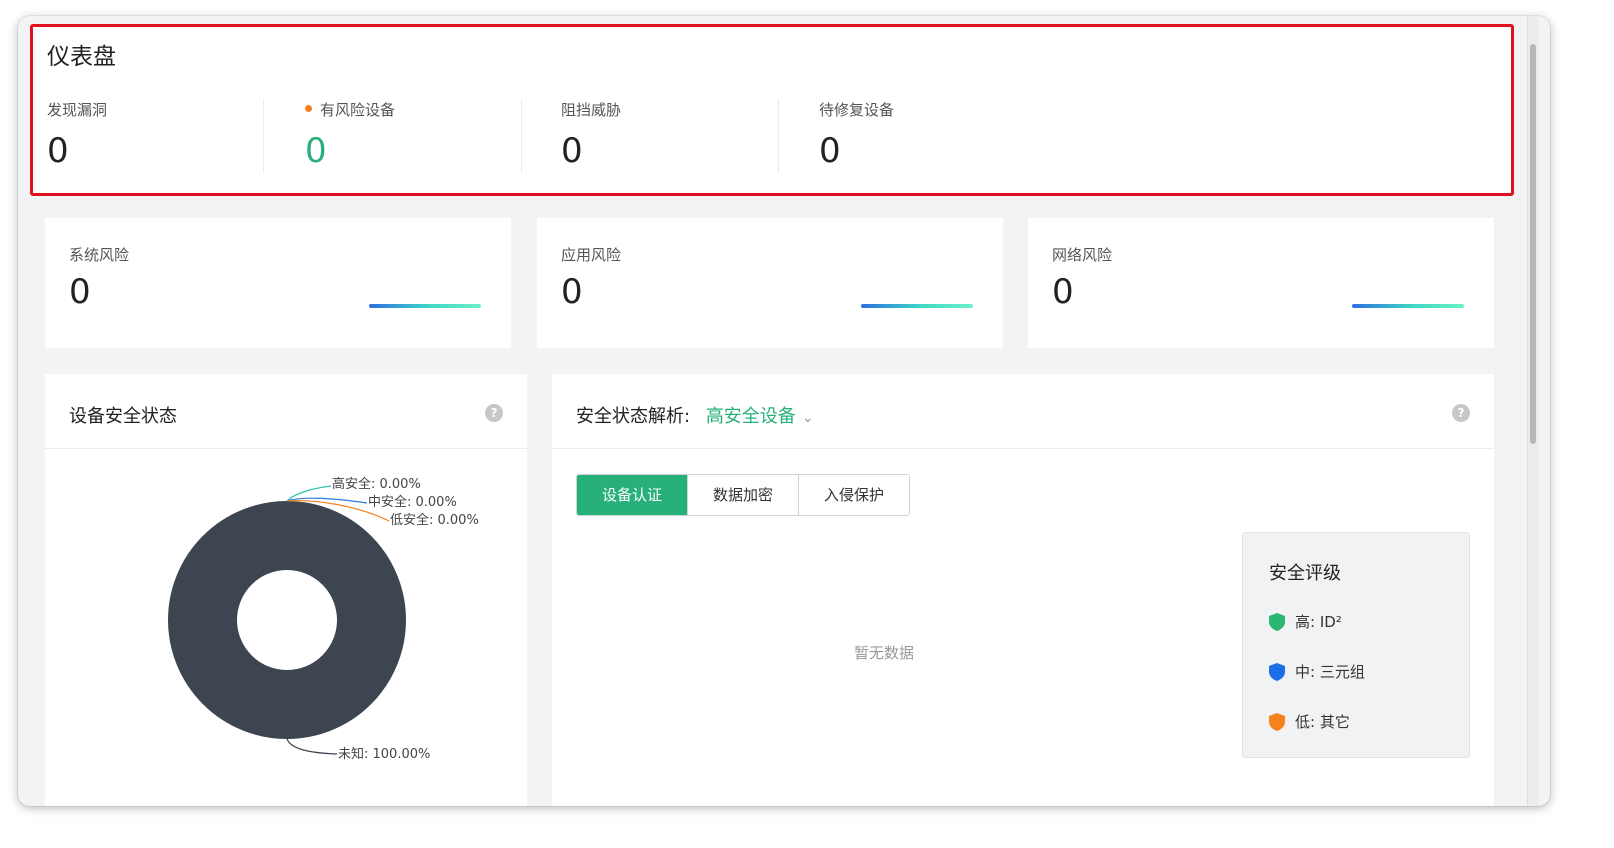 This screenshot has height=848, width=1614. What do you see at coordinates (695, 415) in the screenshot?
I see `panel-title: 安全状态解析: 高安全设备 ⌄` at bounding box center [695, 415].